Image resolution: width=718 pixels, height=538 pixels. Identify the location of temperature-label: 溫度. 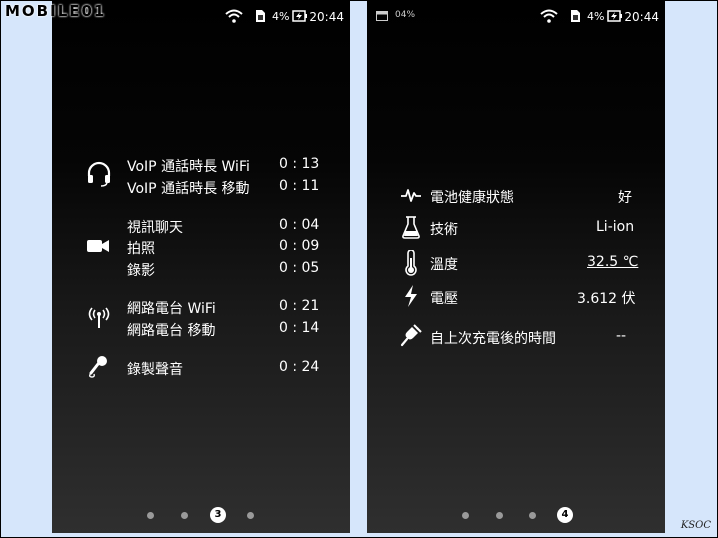
(444, 265).